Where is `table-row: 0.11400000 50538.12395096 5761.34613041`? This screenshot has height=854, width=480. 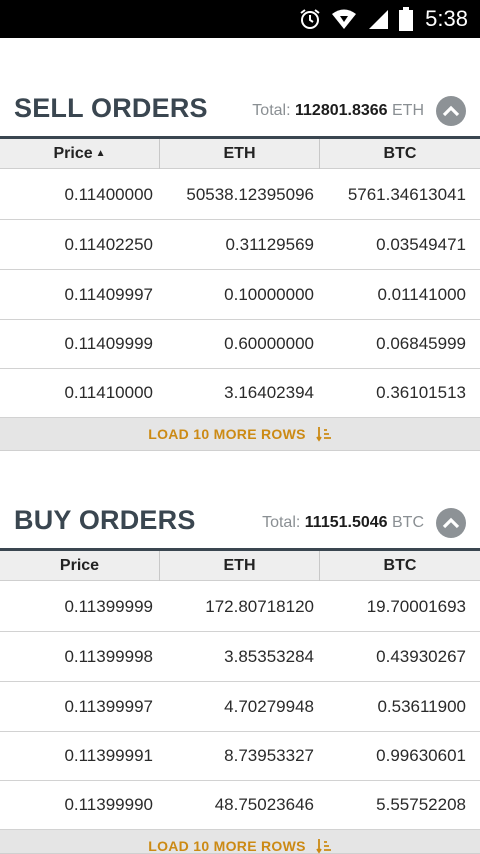 table-row: 0.11400000 50538.12395096 5761.34613041 is located at coordinates (240, 195).